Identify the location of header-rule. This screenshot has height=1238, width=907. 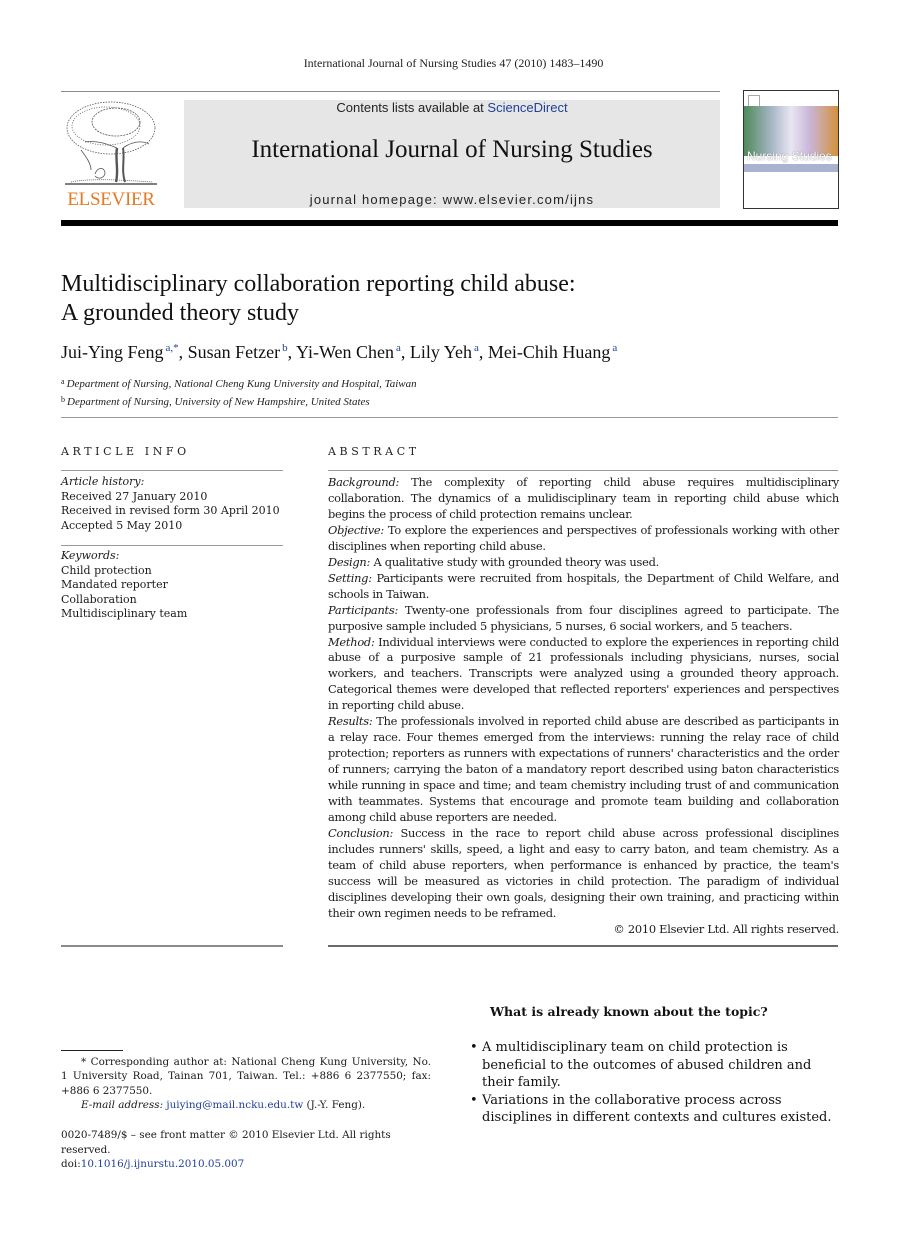
(390, 91).